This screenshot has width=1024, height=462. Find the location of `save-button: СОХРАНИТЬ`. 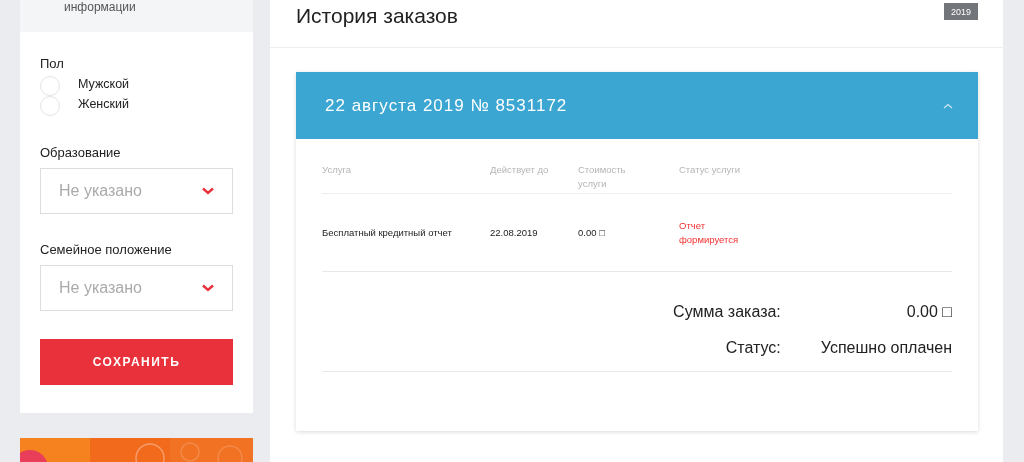

save-button: СОХРАНИТЬ is located at coordinates (136, 362).